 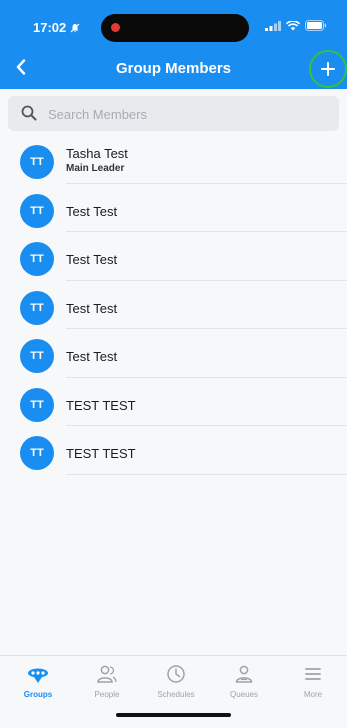 I want to click on plus-icon, so click(x=328, y=69).